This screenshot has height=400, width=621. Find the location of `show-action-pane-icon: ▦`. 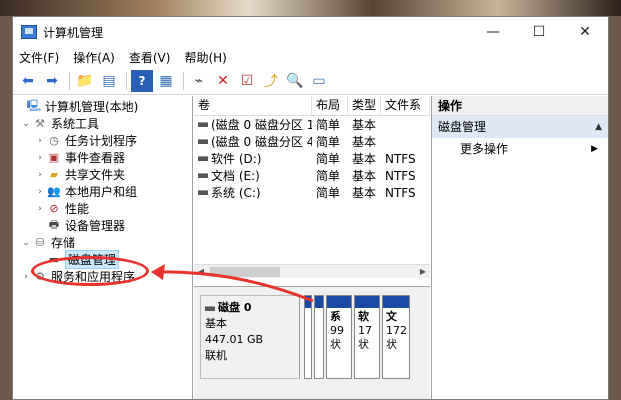

show-action-pane-icon: ▦ is located at coordinates (166, 81).